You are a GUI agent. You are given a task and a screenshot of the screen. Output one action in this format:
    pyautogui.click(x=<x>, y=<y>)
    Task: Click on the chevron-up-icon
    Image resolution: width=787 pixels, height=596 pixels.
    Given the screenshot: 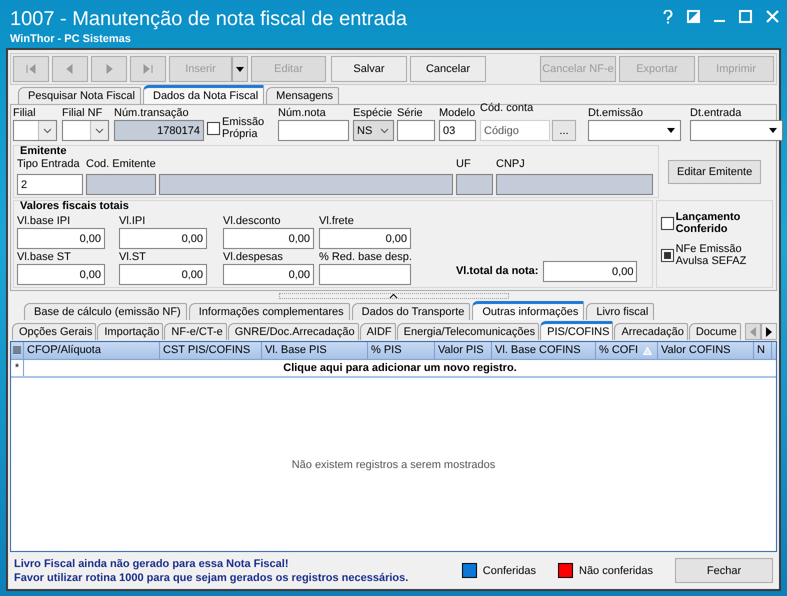 What is the action you would take?
    pyautogui.click(x=393, y=296)
    